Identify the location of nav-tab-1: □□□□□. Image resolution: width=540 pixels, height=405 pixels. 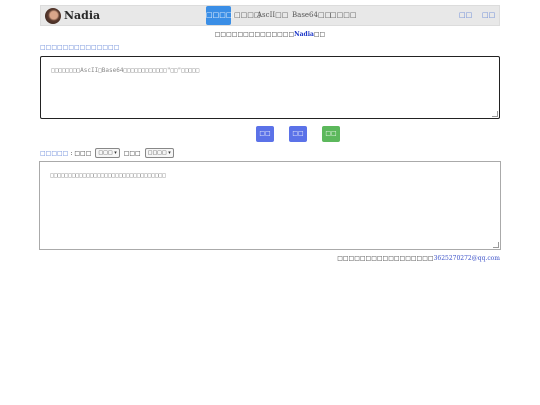
(222, 15).